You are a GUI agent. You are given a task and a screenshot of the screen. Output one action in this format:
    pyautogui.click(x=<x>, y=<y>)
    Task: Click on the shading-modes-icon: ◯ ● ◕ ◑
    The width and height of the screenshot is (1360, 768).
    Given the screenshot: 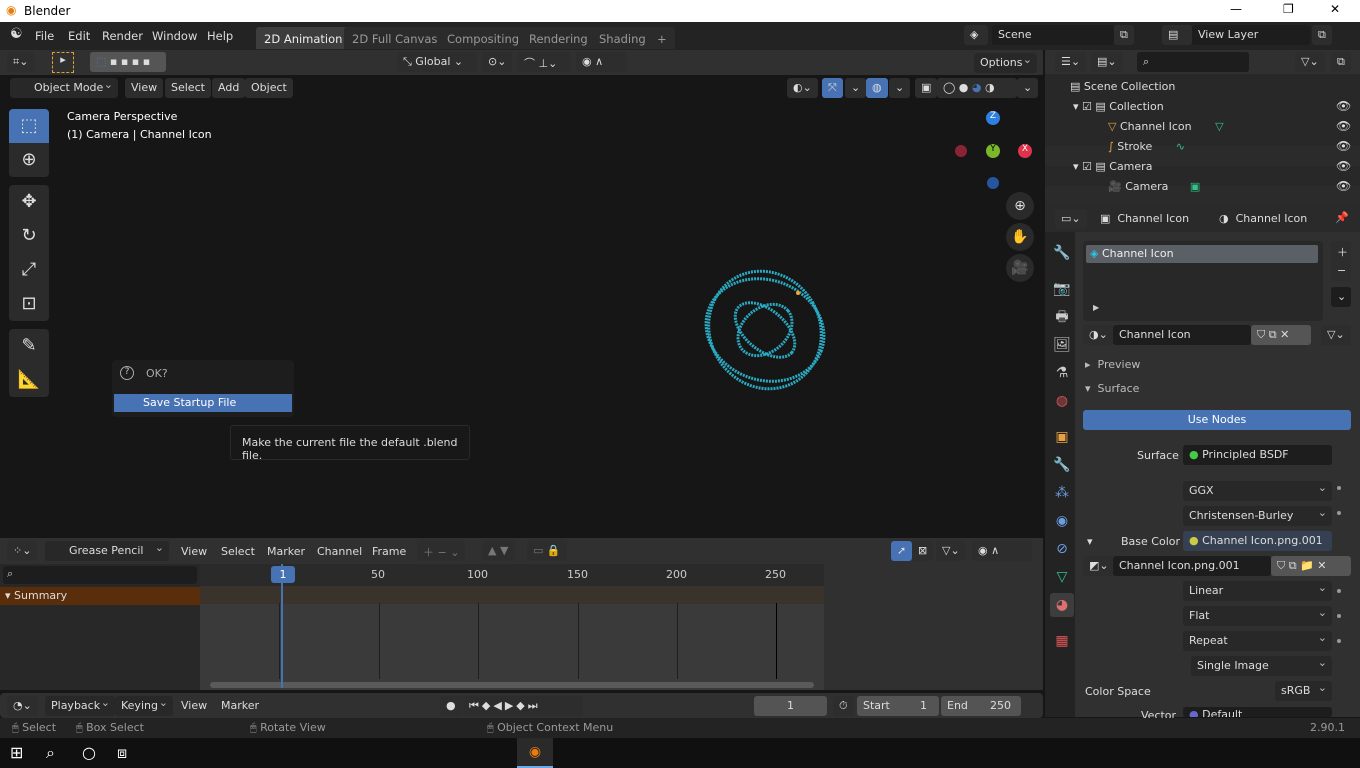 What is the action you would take?
    pyautogui.click(x=977, y=88)
    